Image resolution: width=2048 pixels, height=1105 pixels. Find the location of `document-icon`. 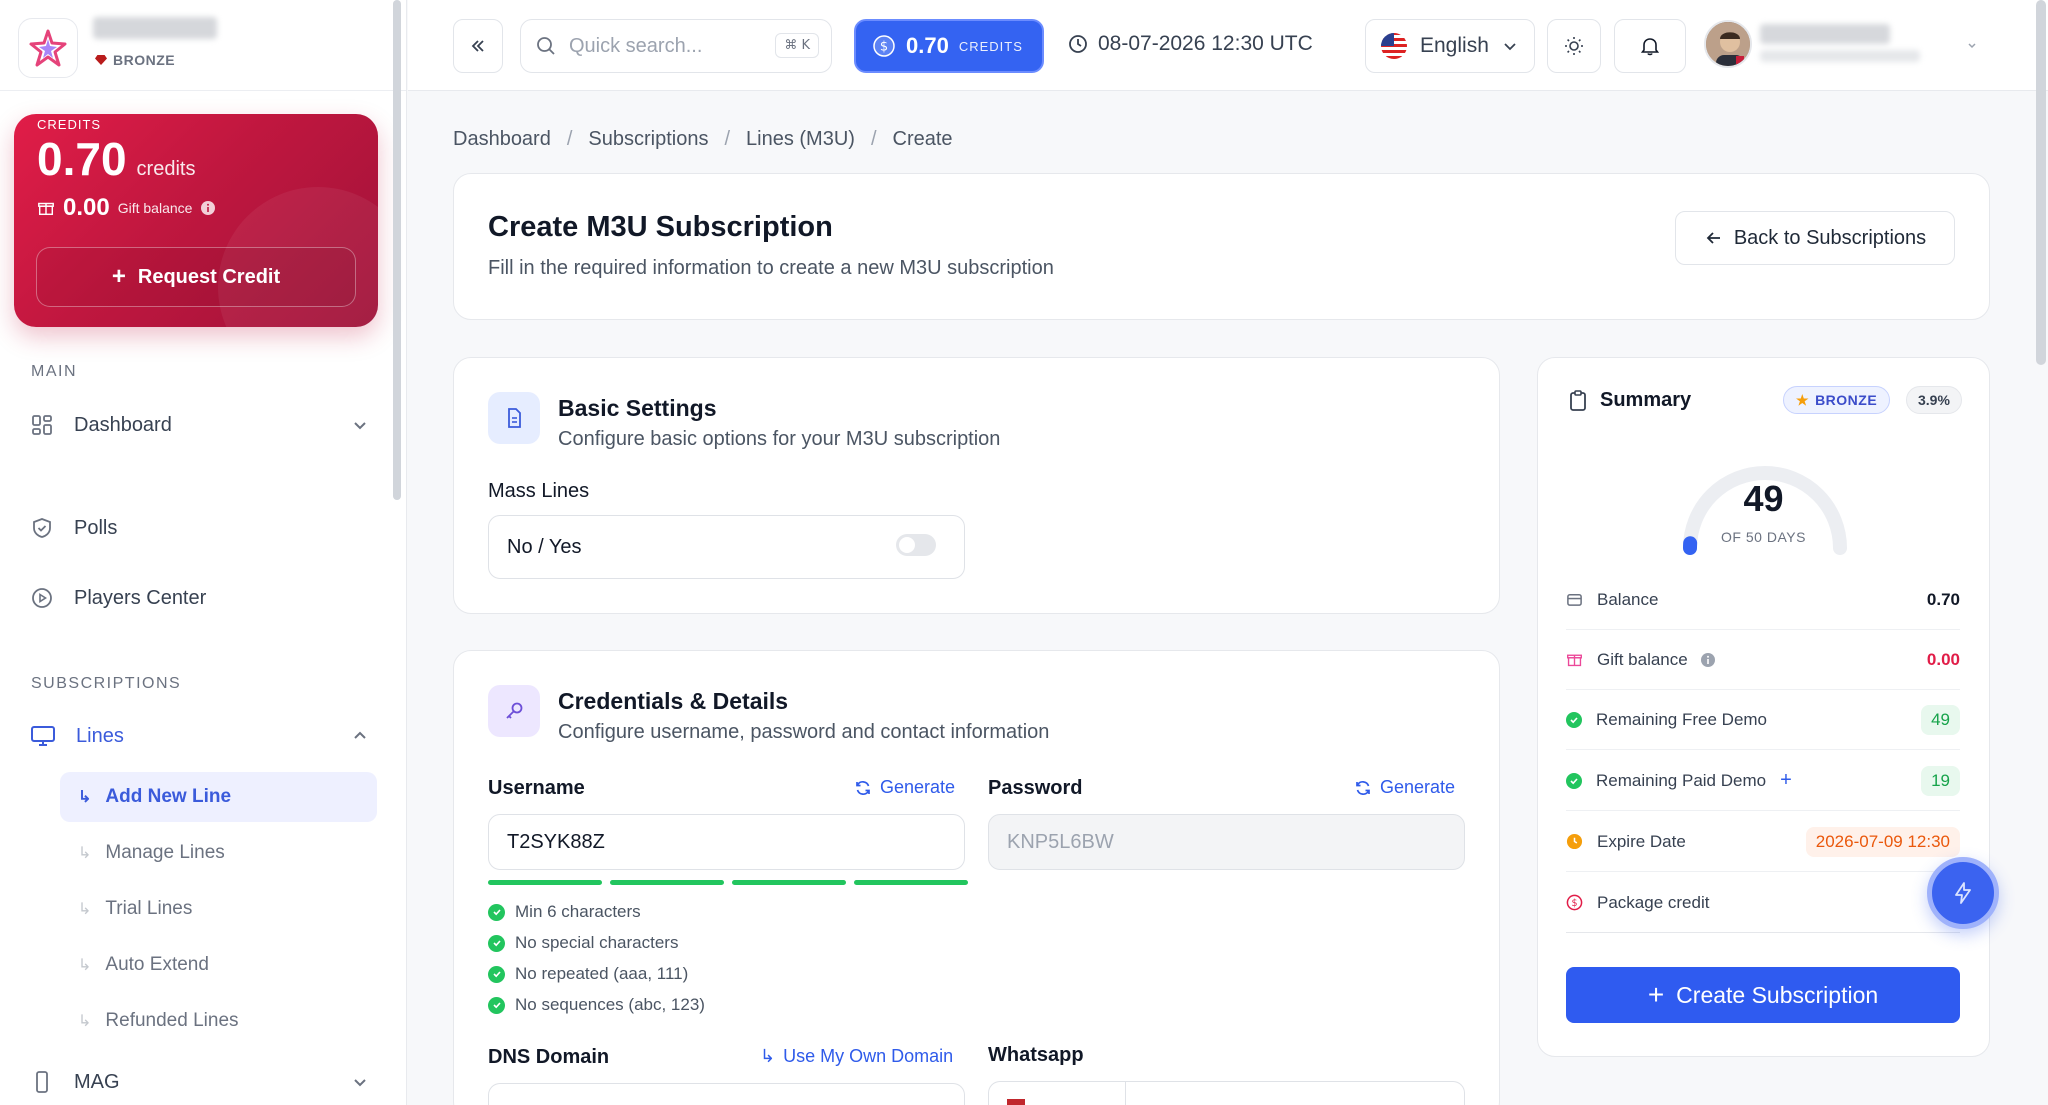

document-icon is located at coordinates (514, 418).